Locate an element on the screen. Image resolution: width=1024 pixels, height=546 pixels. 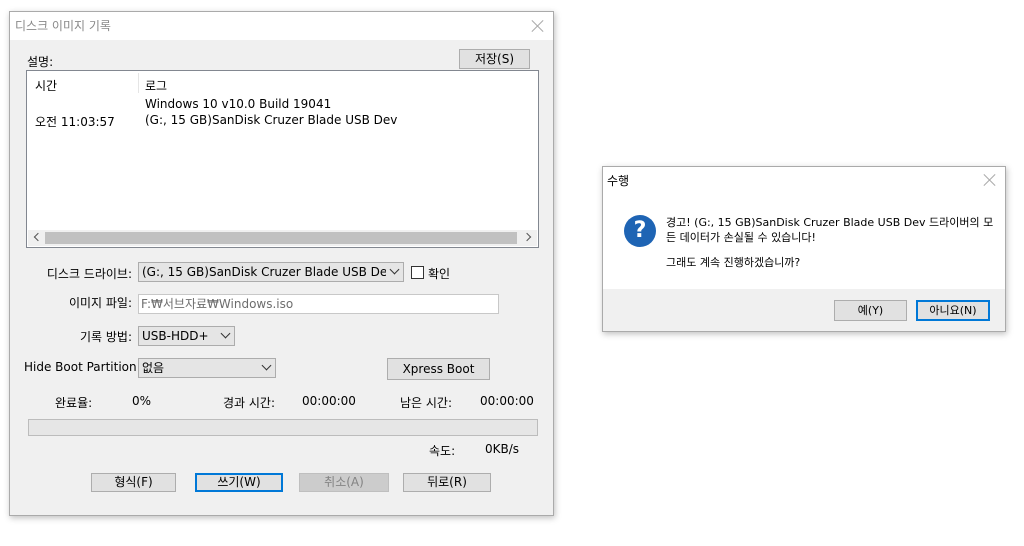
xpress-boot-button: Xpress Boot is located at coordinates (438, 369).